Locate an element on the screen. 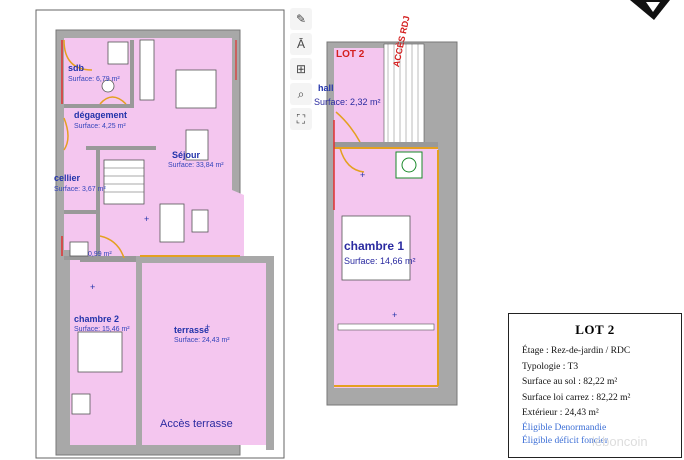 The image size is (684, 460). card-link-denormandie: Éligible Denormandie is located at coordinates (601, 428).